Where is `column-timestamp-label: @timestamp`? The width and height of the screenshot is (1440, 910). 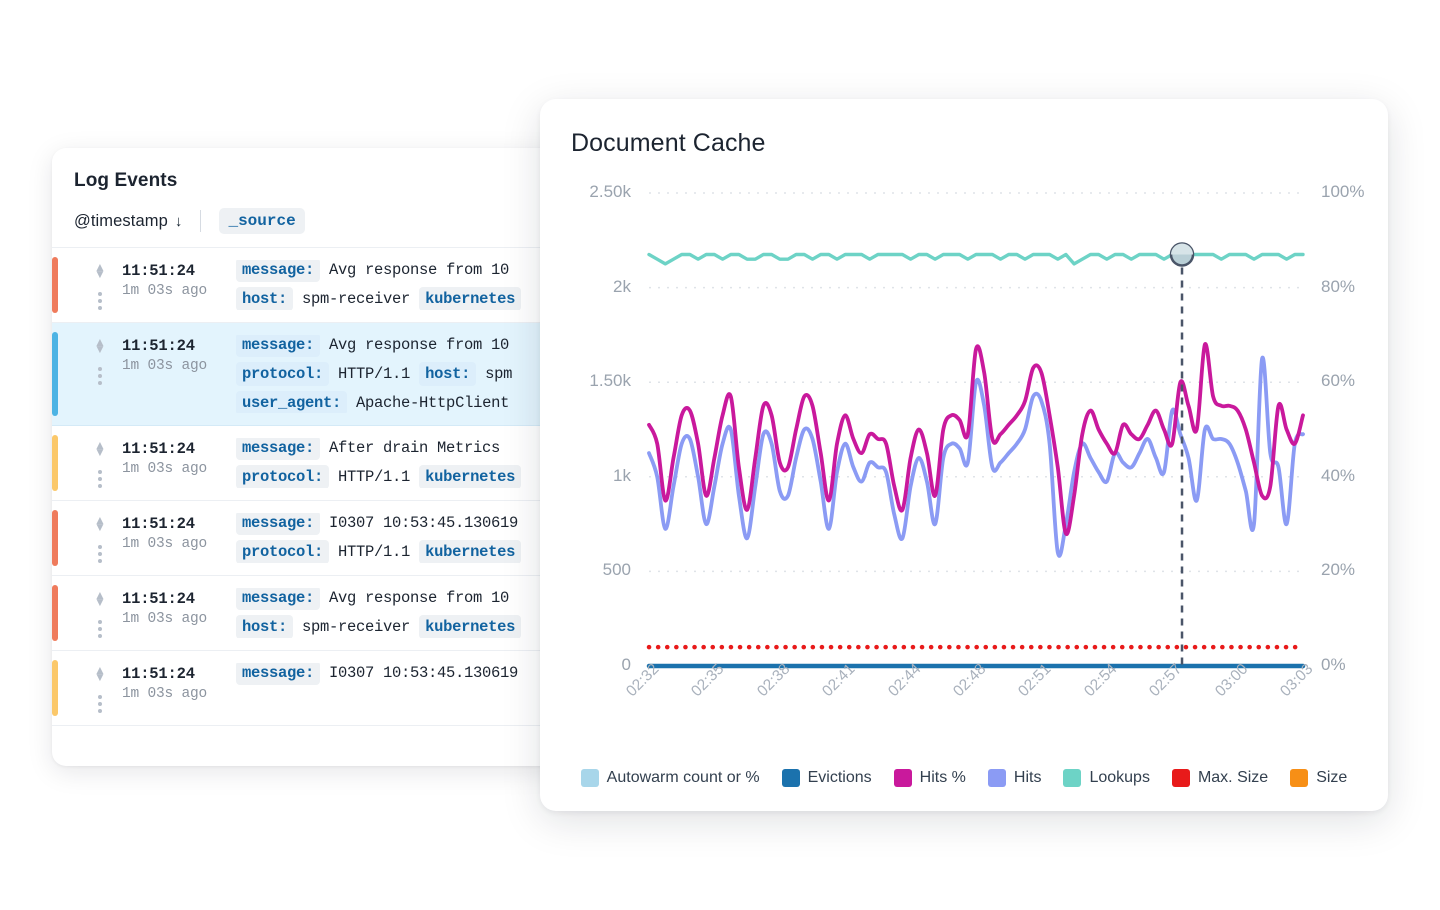
column-timestamp-label: @timestamp is located at coordinates (121, 220).